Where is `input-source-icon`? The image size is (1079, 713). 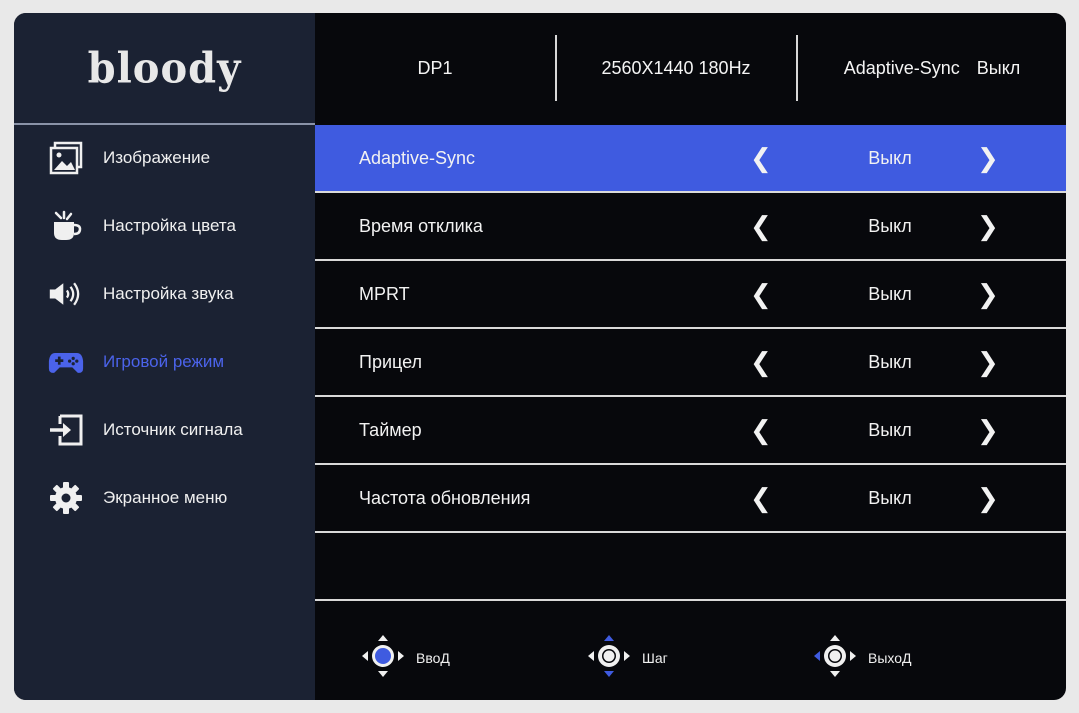 input-source-icon is located at coordinates (66, 430).